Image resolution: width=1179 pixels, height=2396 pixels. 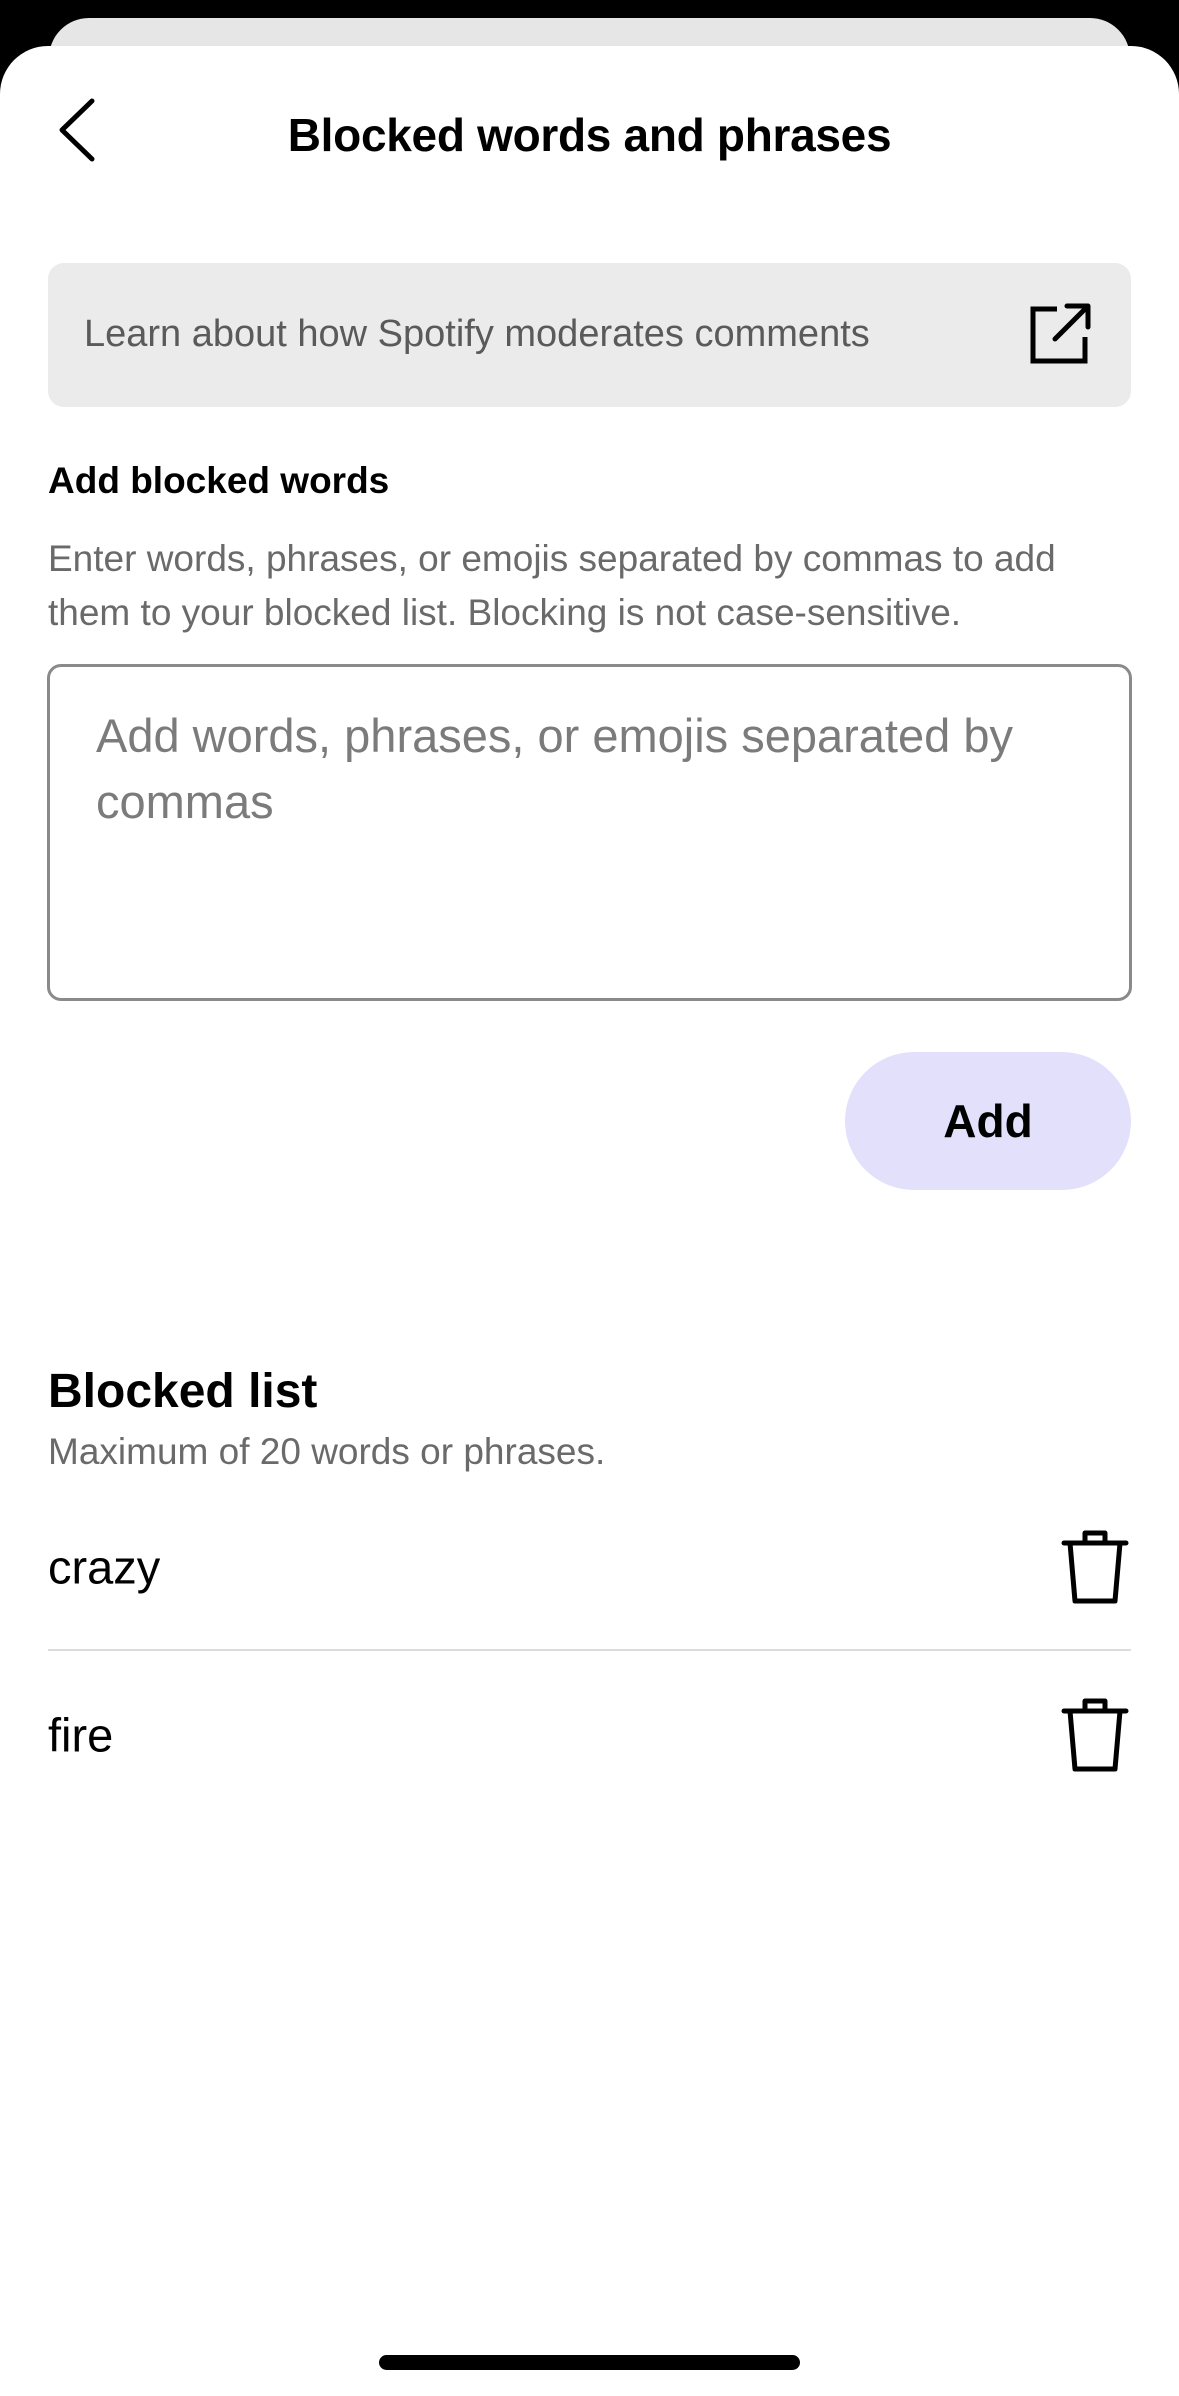 I want to click on delete-fire-button, so click(x=1095, y=1735).